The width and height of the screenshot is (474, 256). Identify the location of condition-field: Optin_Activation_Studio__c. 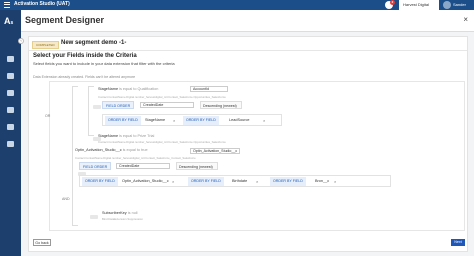
(98, 150).